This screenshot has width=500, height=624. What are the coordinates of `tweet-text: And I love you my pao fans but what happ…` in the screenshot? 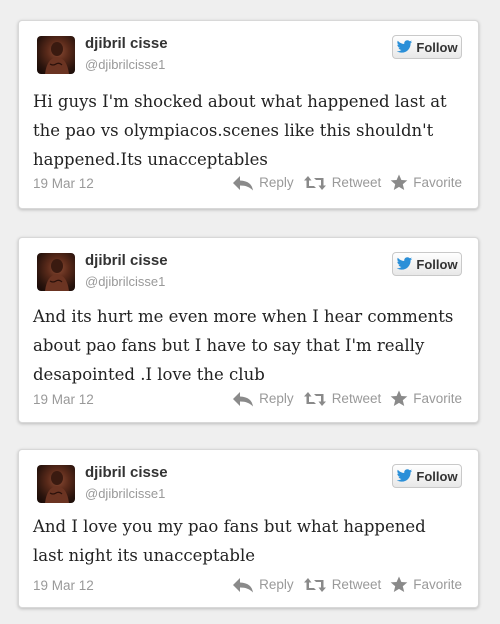 It's located at (229, 541).